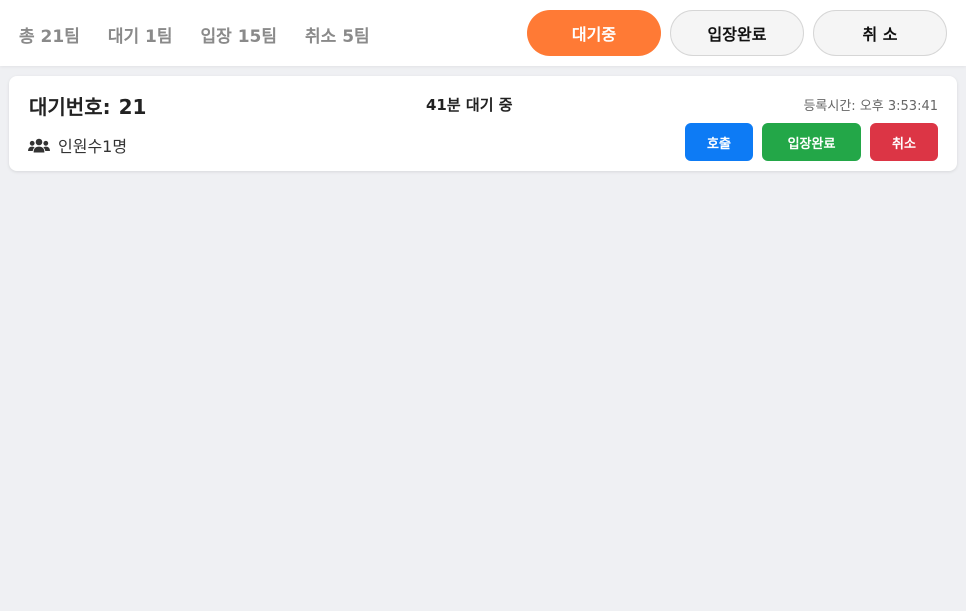 This screenshot has height=611, width=966. I want to click on registered-time: 등록시간: 오후 3:53:41, so click(870, 106).